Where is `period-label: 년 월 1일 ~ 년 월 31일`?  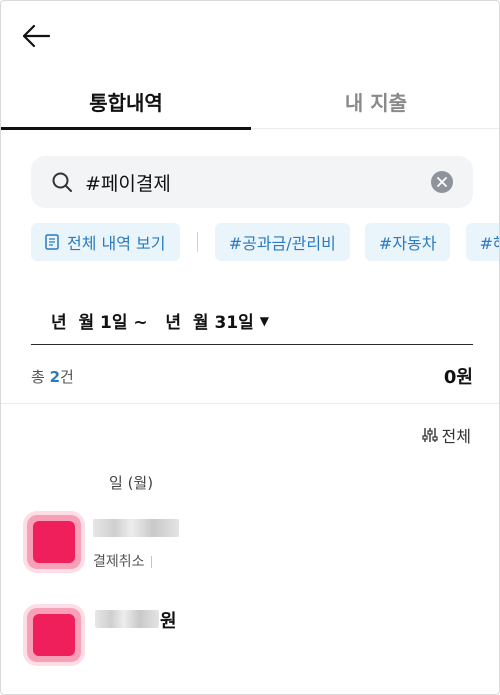 period-label: 년 월 1일 ~ 년 월 31일 is located at coordinates (152, 323).